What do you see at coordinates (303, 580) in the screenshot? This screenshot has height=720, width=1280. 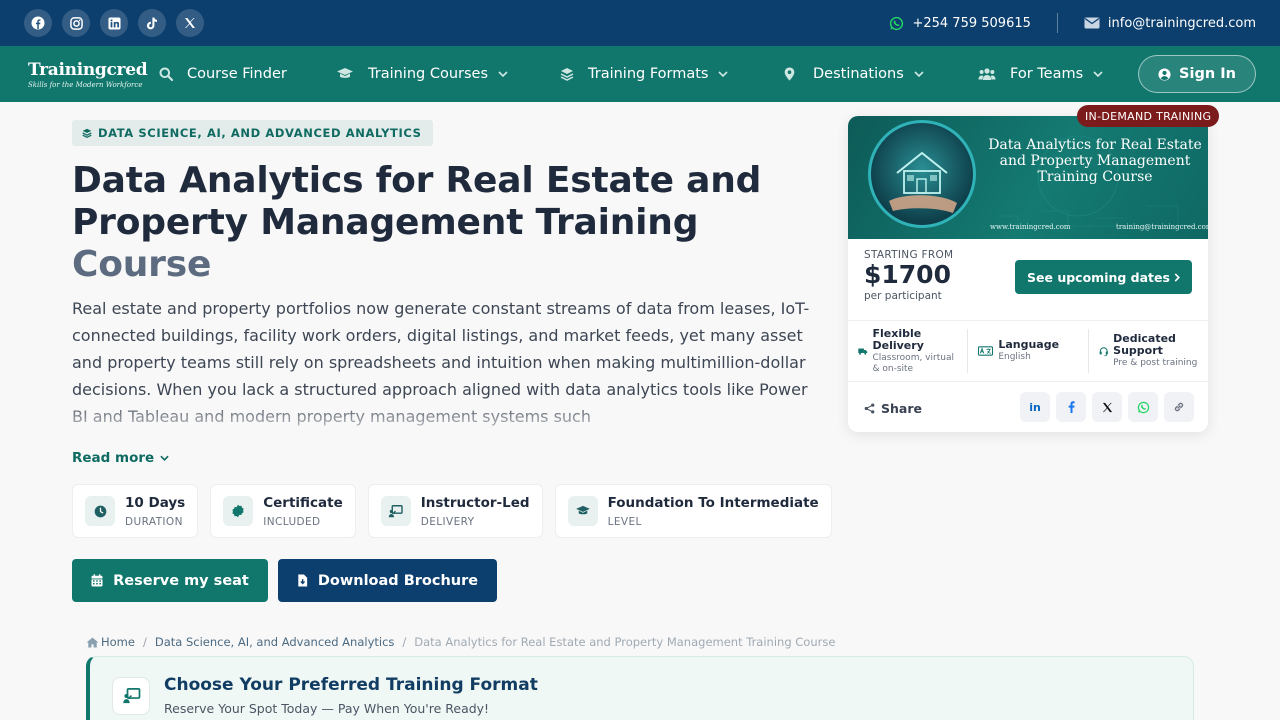 I see `file-download-icon` at bounding box center [303, 580].